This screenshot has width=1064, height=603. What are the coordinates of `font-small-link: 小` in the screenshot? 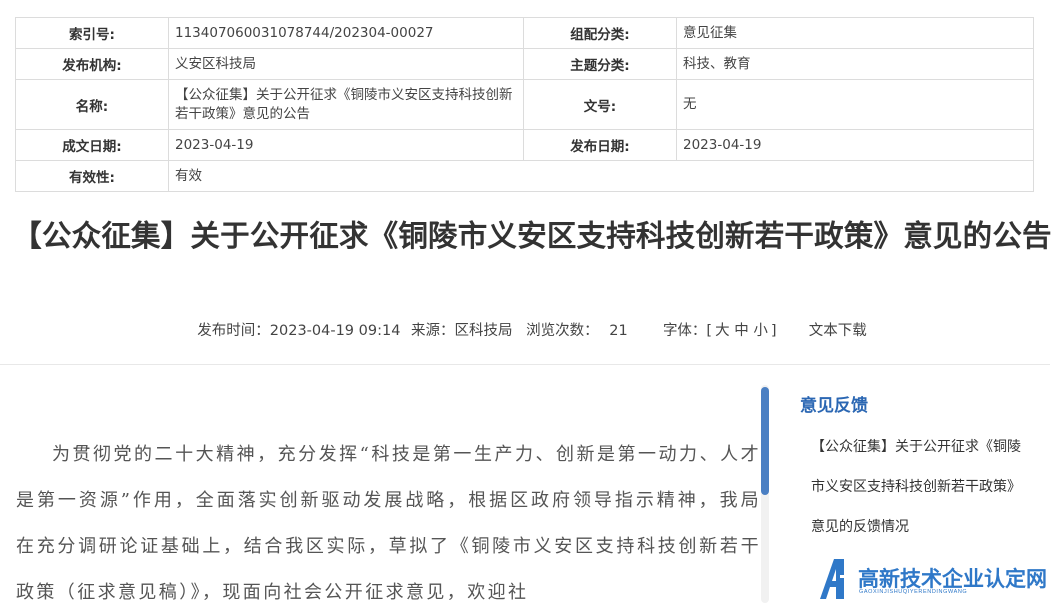 It's located at (760, 331).